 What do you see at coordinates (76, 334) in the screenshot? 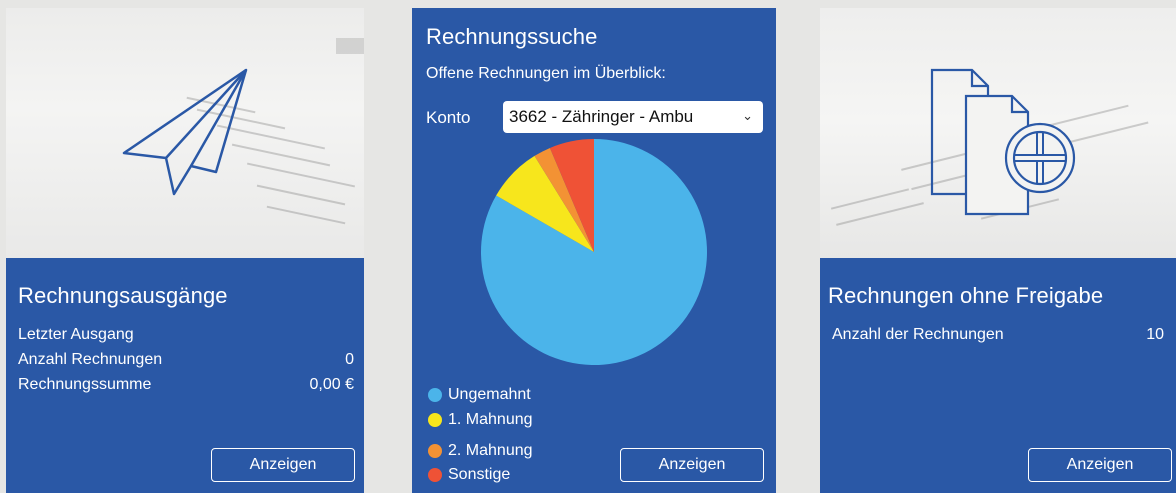
I see `last-outgoing-label: Letzter Ausgang` at bounding box center [76, 334].